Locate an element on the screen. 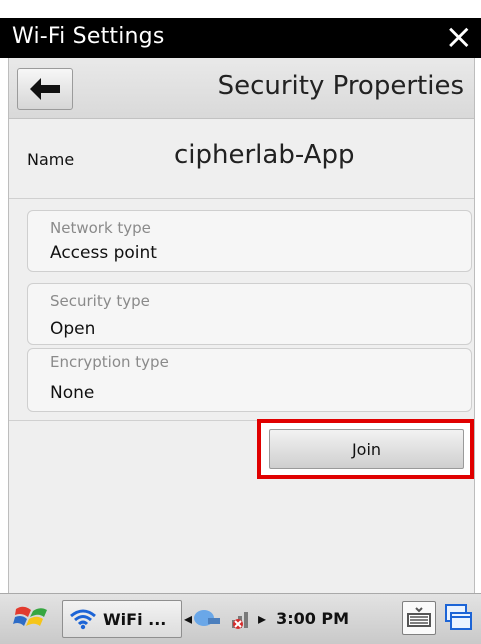 The image size is (481, 644). network-name-value: cipherlab-App is located at coordinates (264, 155).